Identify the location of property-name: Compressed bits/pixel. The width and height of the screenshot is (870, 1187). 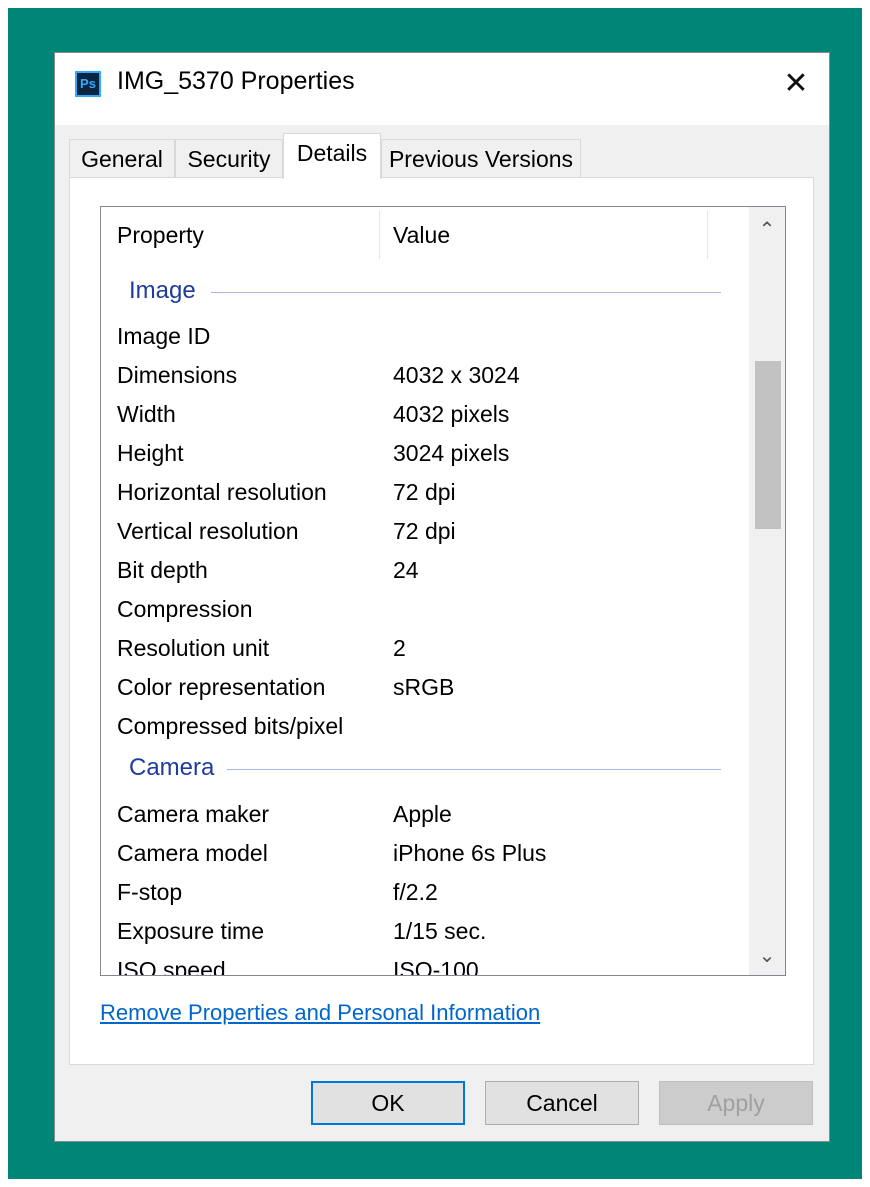
(230, 726).